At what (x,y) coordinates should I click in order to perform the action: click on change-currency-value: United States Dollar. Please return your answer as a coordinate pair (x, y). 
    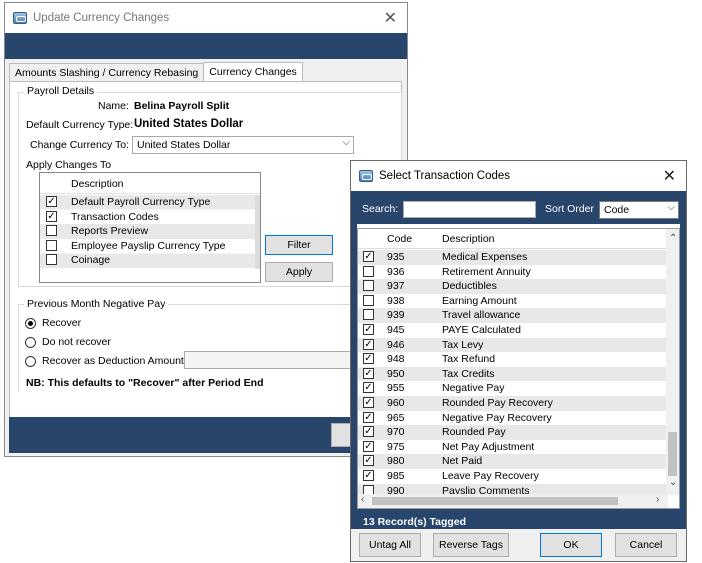
    Looking at the image, I should click on (184, 145).